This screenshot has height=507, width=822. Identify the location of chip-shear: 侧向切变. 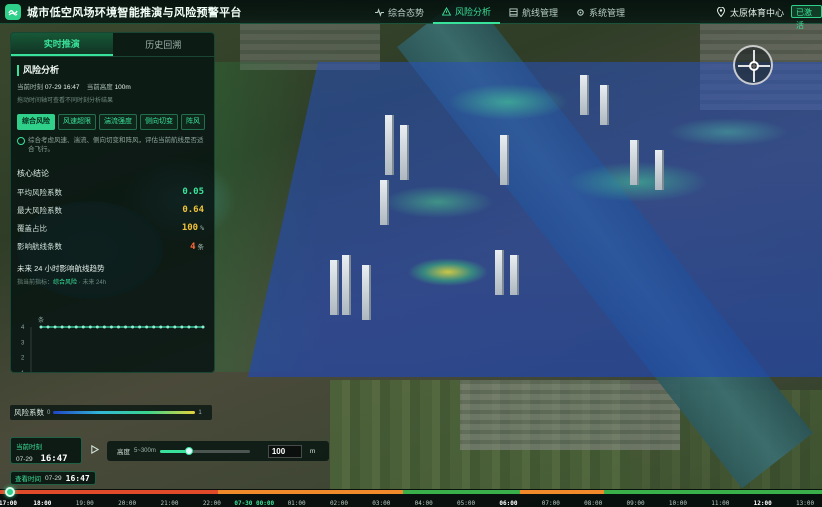
(159, 122).